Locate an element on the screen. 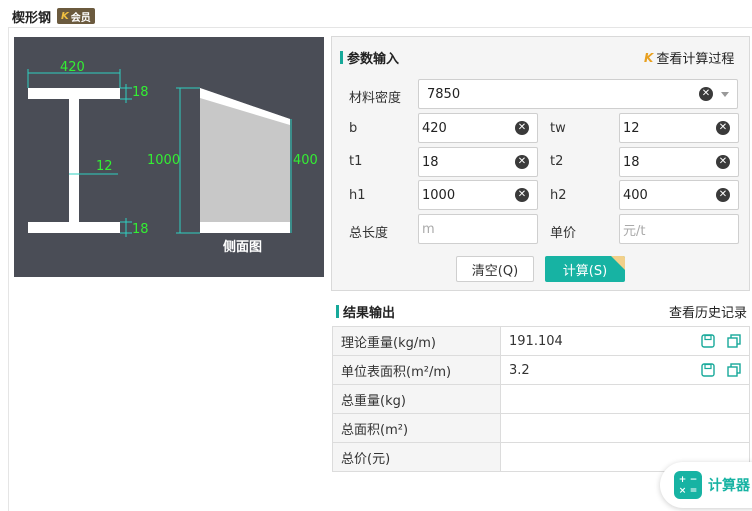 The width and height of the screenshot is (752, 511). calculate-button-label: 计算(S) is located at coordinates (585, 271).